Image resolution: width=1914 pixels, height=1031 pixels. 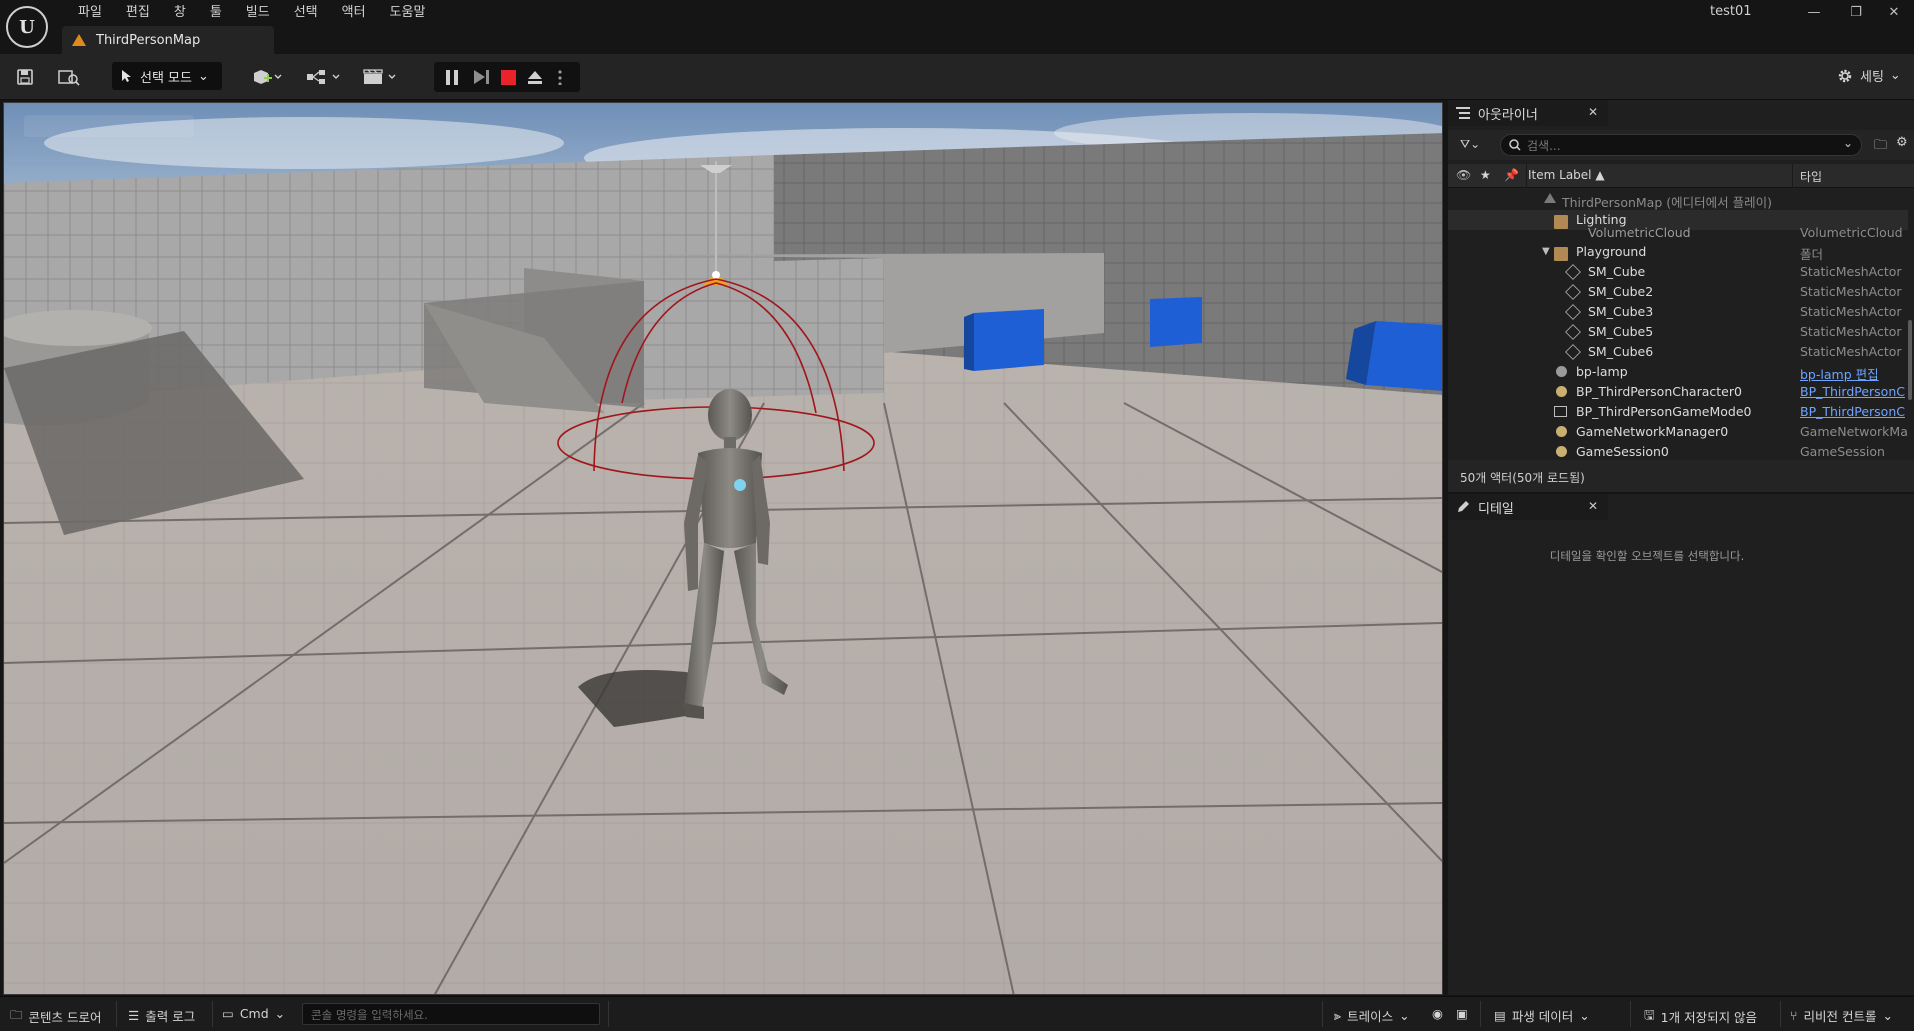 What do you see at coordinates (535, 77) in the screenshot?
I see `eject-icon` at bounding box center [535, 77].